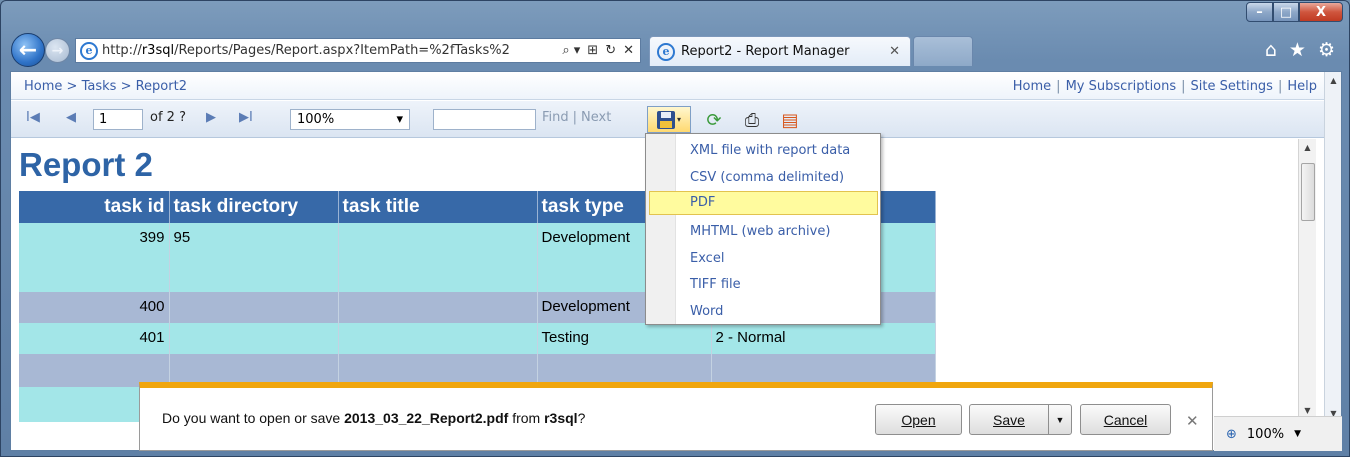  Describe the element at coordinates (763, 285) in the screenshot. I see `menu-item-tiff: TIFF file` at that location.